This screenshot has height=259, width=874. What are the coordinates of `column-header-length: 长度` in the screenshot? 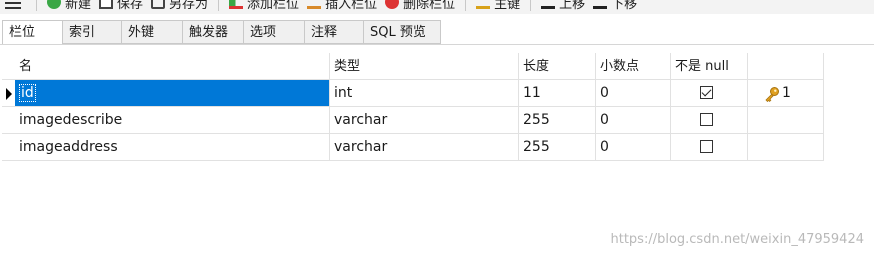 It's located at (557, 66).